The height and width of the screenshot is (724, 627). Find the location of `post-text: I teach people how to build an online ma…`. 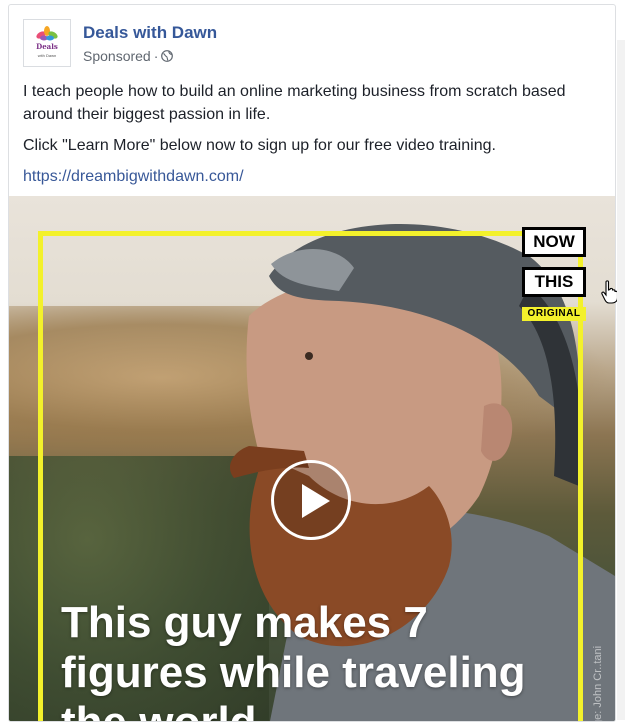

post-text: I teach people how to build an online ma… is located at coordinates (310, 138).